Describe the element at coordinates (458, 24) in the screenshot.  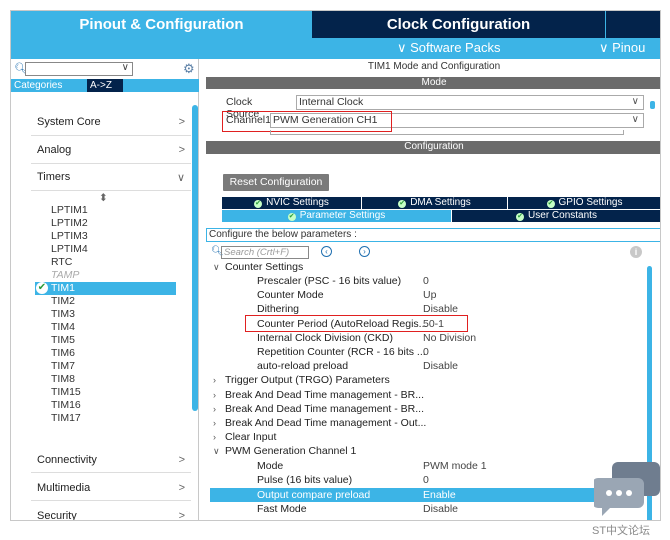
I see `tab-clock-configuration: Clock Configuration` at that location.